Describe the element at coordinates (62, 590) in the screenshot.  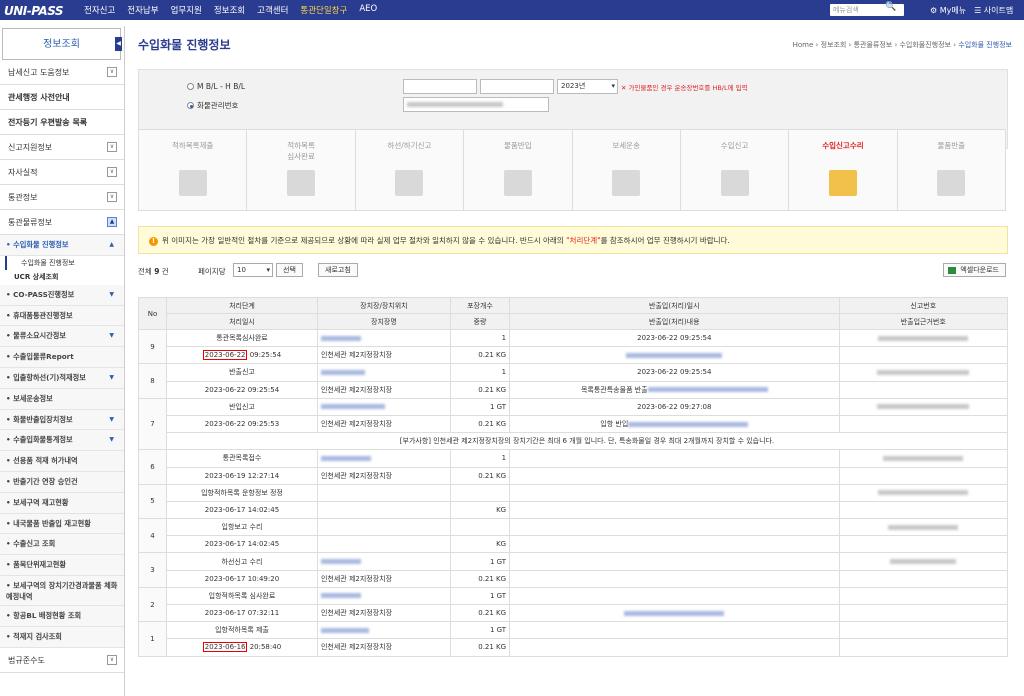
I see `sidebar-sub-item: • 보세구역의 장치기간경과물품 체화 예정내역` at that location.